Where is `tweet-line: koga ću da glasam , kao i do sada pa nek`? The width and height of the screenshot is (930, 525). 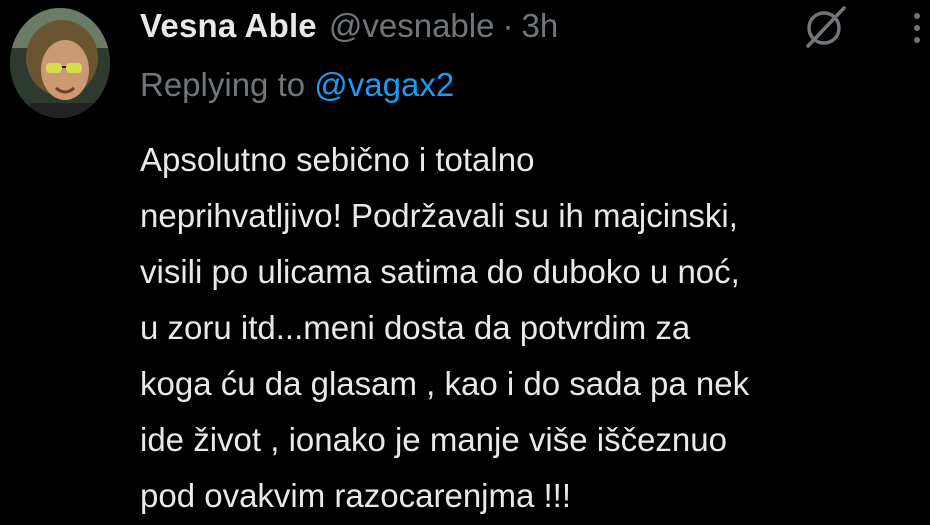
tweet-line: koga ću da glasam , kao i do sada pa nek is located at coordinates (445, 383).